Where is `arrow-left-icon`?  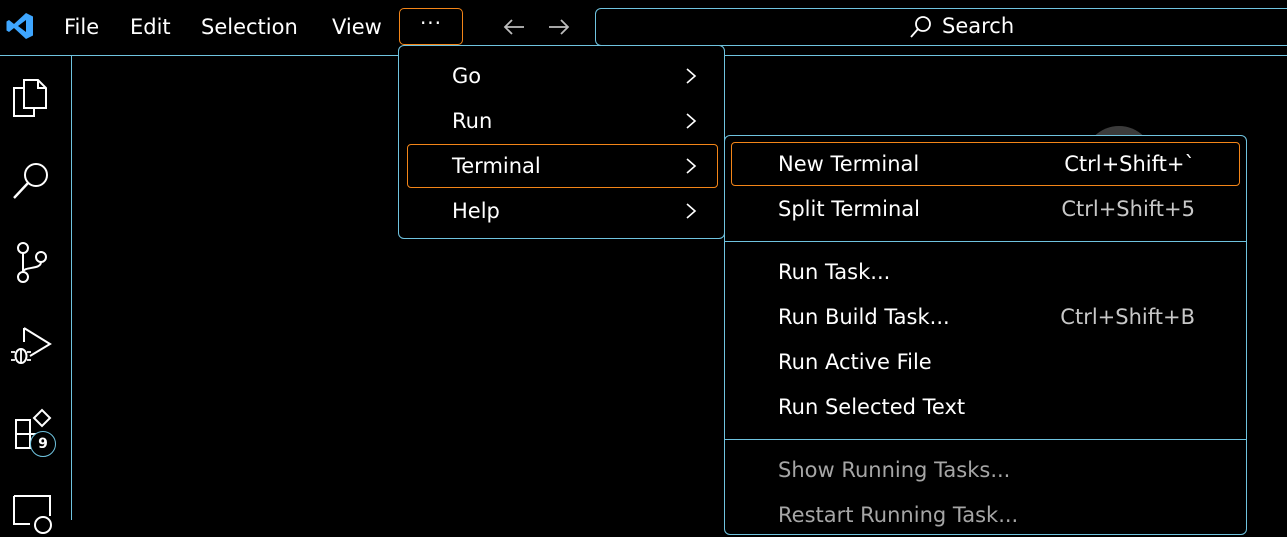 arrow-left-icon is located at coordinates (514, 27).